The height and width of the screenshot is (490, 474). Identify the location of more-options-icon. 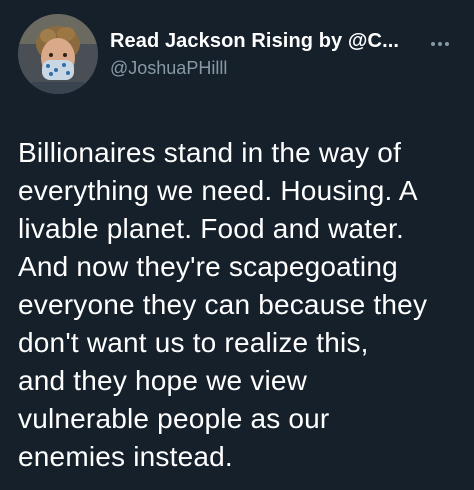
(440, 44).